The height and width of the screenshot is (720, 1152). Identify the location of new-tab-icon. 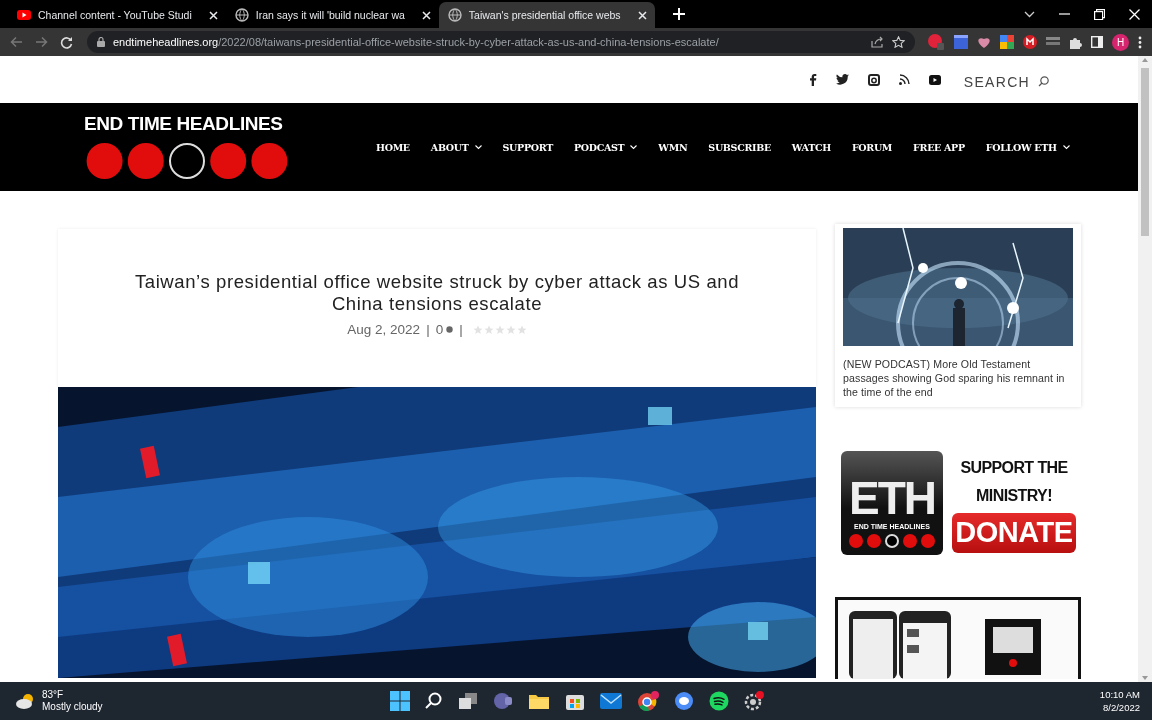
(678, 14).